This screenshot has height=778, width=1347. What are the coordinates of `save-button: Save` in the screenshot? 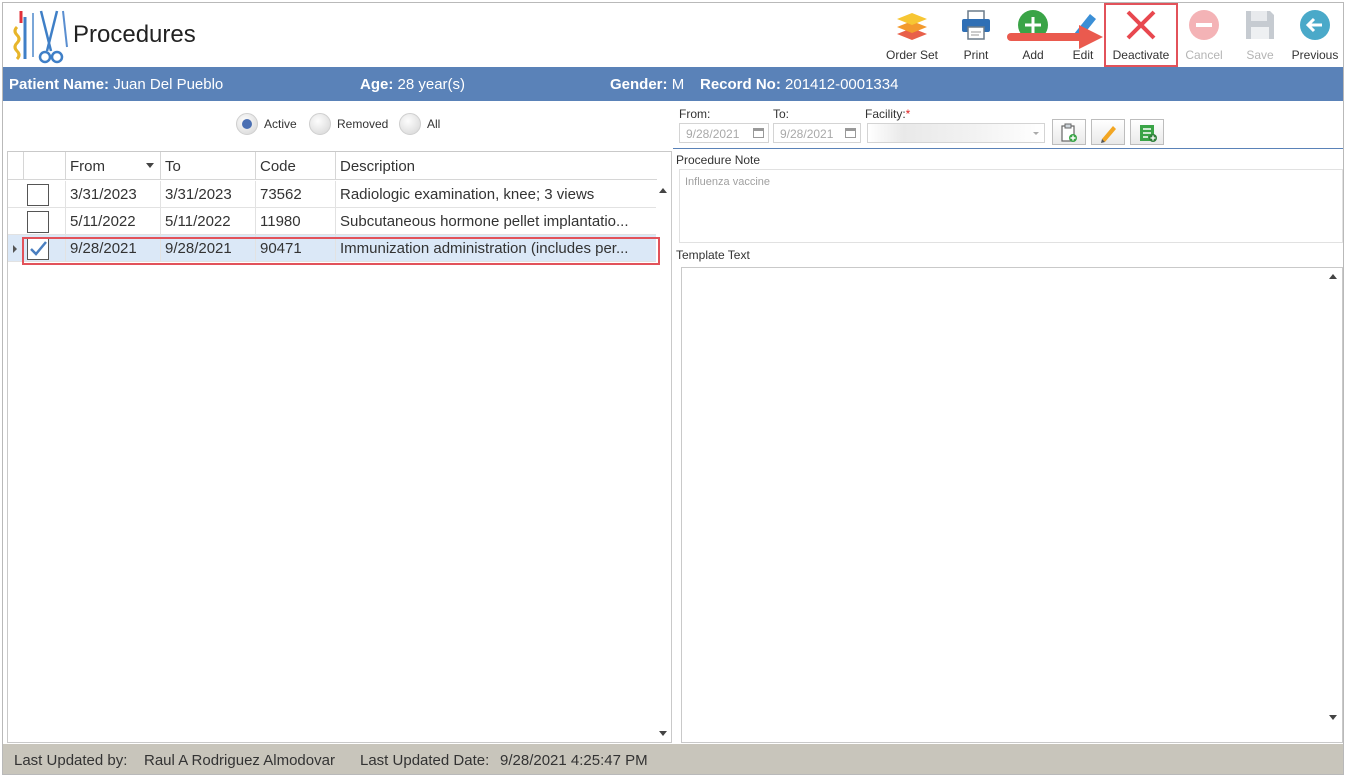 It's located at (1260, 35).